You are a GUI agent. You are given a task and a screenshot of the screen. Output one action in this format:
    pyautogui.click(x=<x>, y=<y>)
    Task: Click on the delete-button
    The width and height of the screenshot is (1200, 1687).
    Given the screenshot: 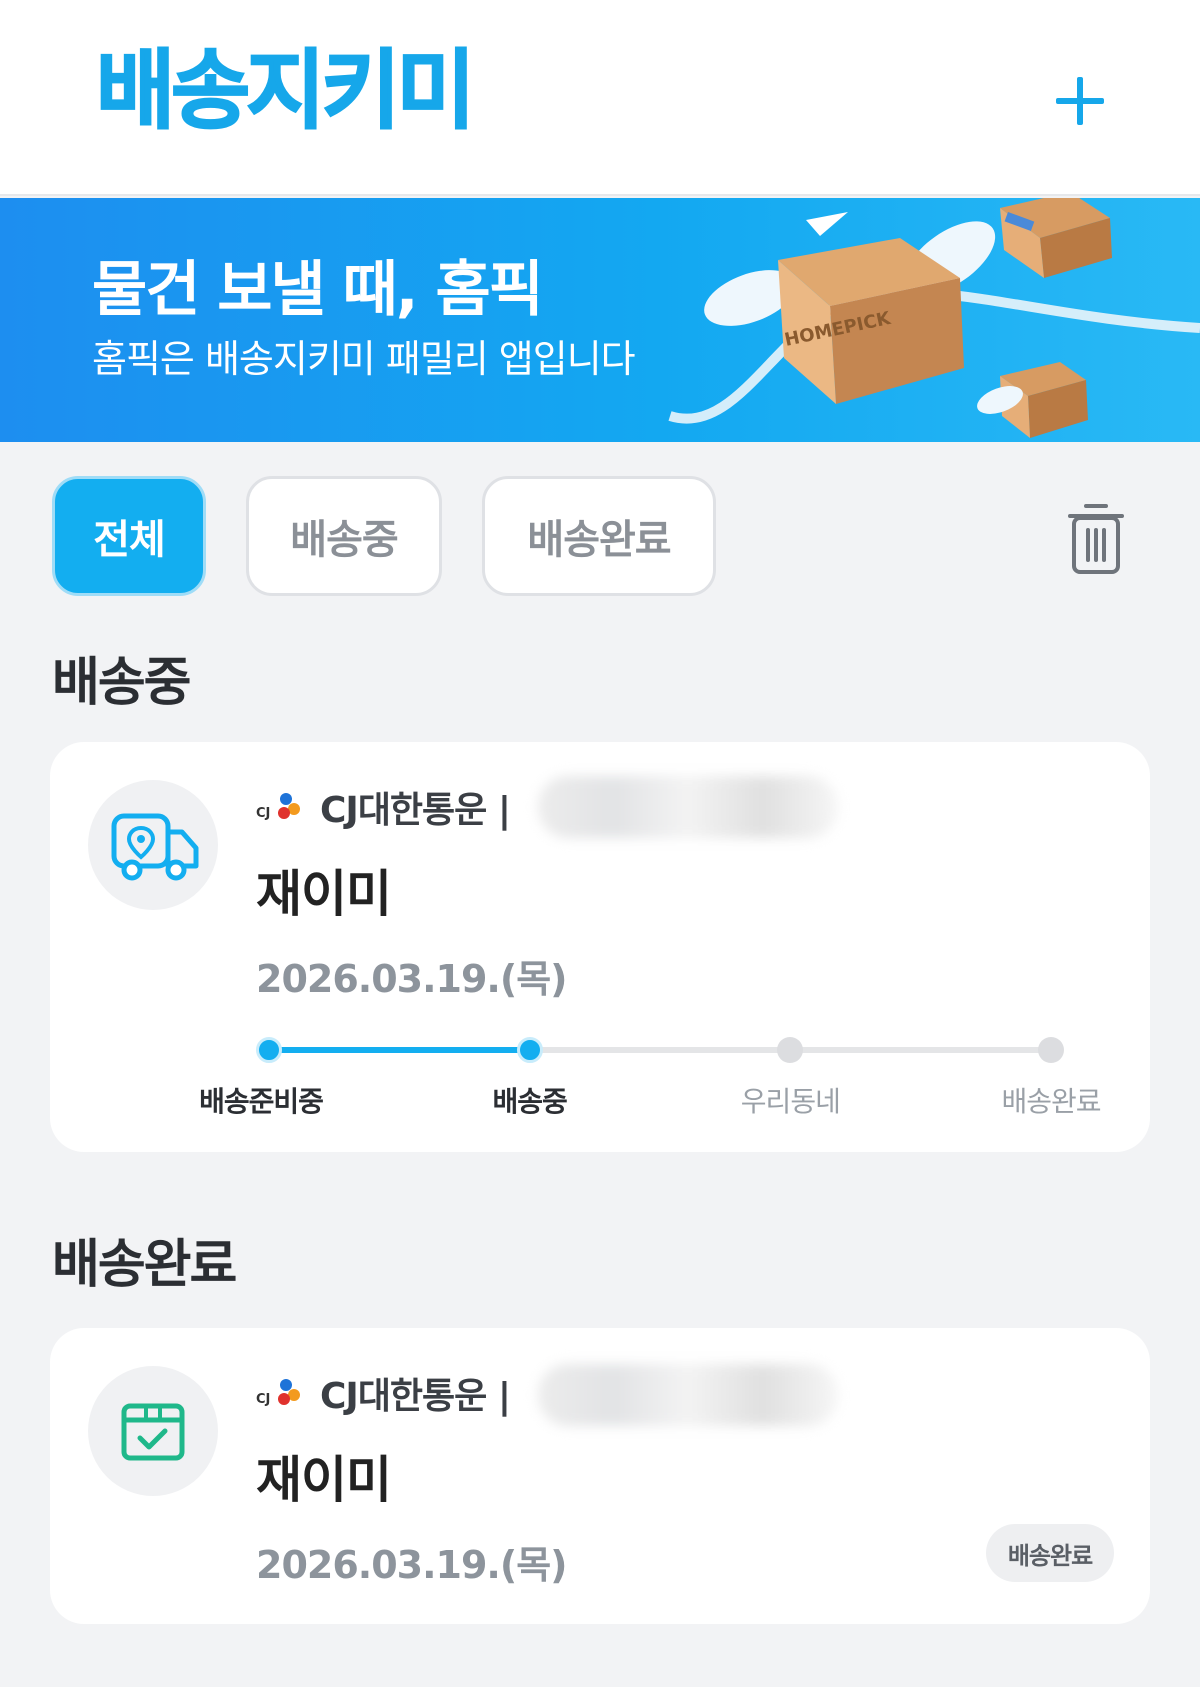 What is the action you would take?
    pyautogui.click(x=1096, y=538)
    